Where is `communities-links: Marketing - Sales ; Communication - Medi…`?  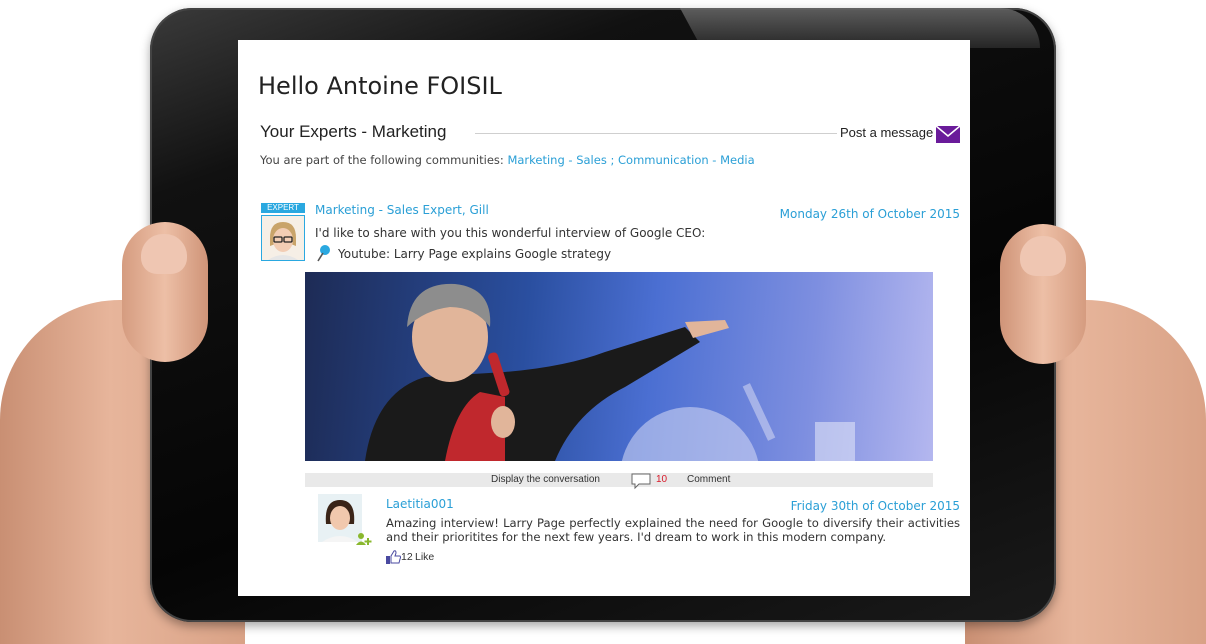 communities-links: Marketing - Sales ; Communication - Medi… is located at coordinates (630, 160).